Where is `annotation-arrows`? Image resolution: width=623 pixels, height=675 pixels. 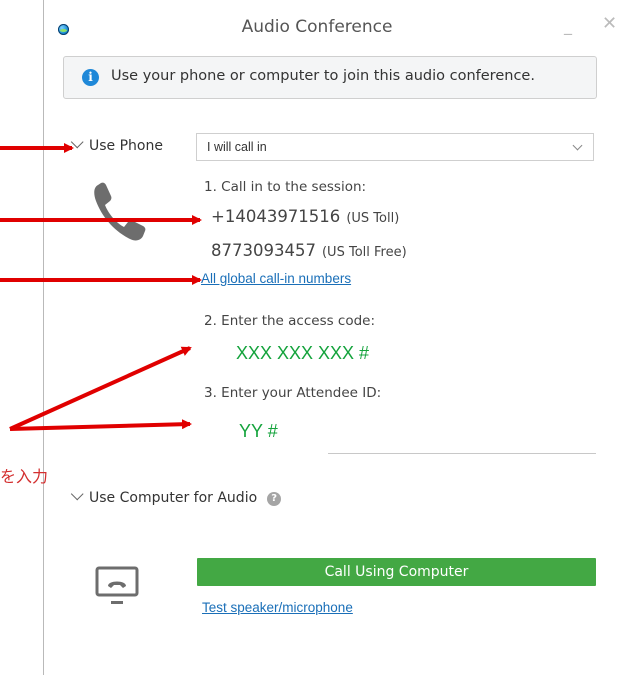 annotation-arrows is located at coordinates (101, 287).